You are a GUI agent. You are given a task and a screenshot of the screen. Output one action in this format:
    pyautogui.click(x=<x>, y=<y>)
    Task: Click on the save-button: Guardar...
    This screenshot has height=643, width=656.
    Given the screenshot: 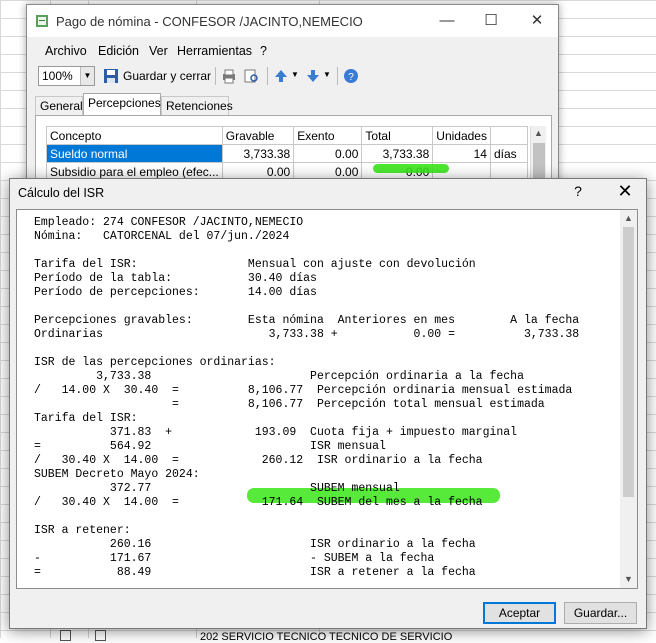 What is the action you would take?
    pyautogui.click(x=600, y=613)
    